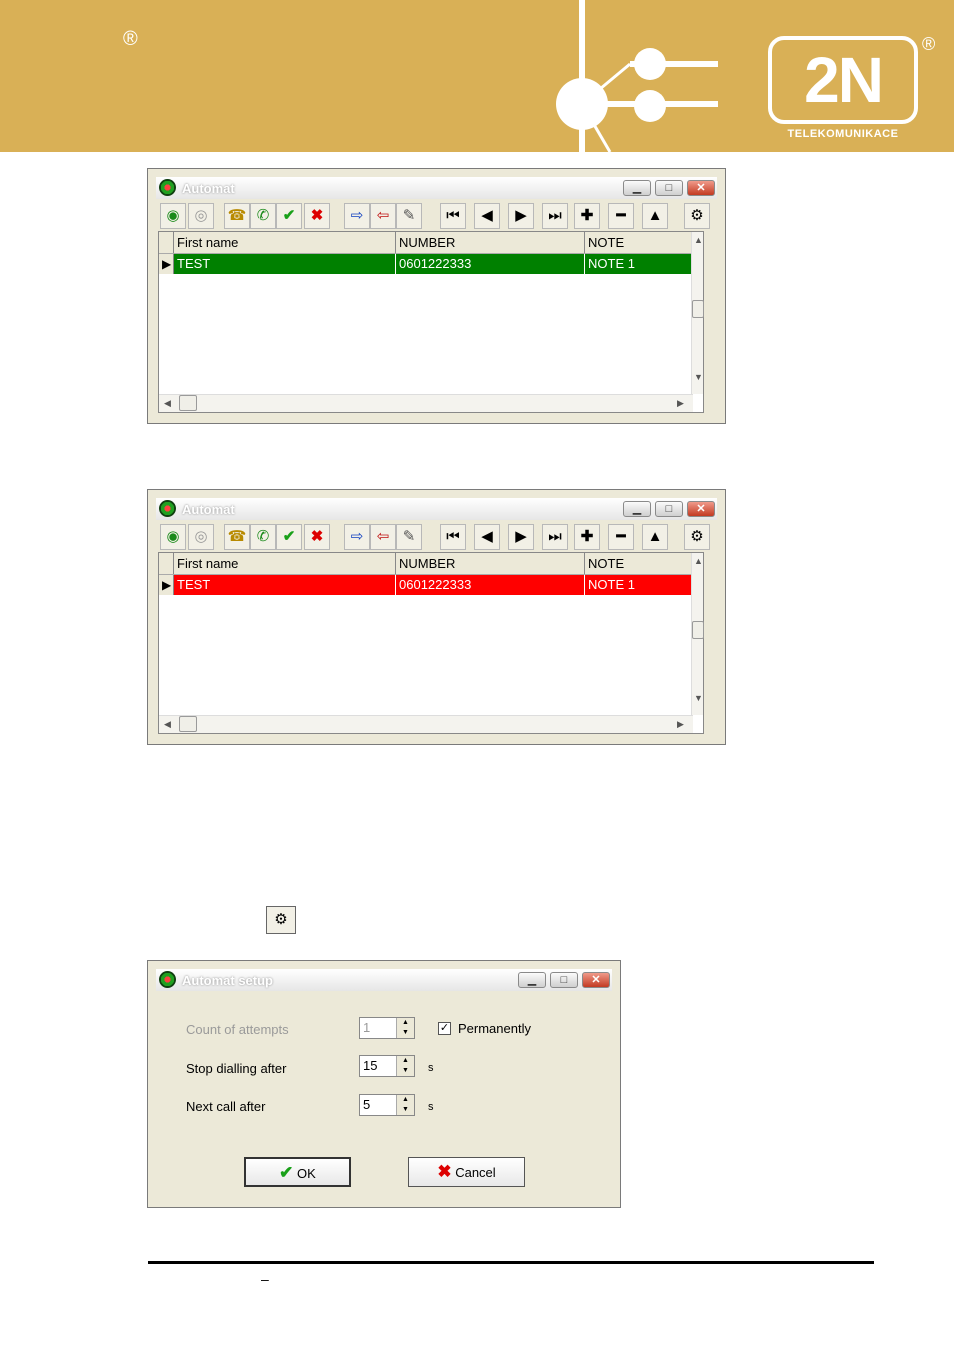 Image resolution: width=954 pixels, height=1350 pixels. Describe the element at coordinates (387, 1066) in the screenshot. I see `stop-dialling-stepper: 15 ▲ ▼` at that location.